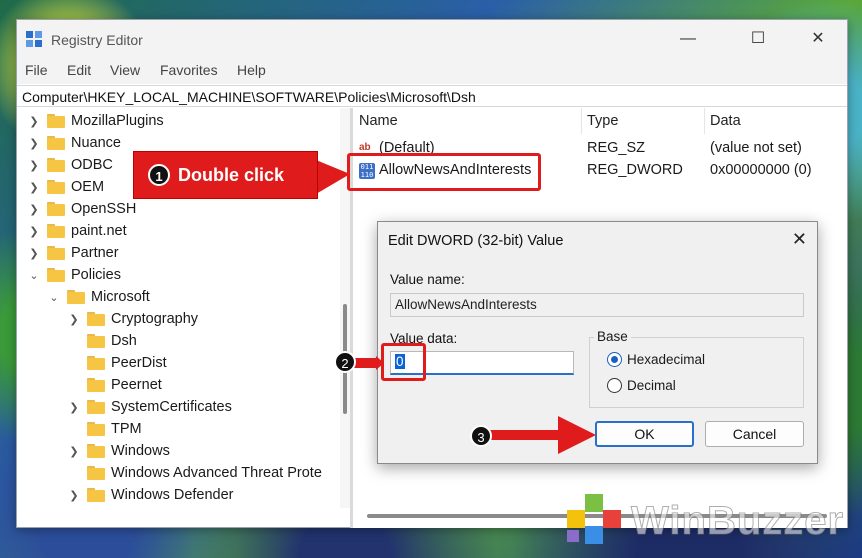 The height and width of the screenshot is (558, 862). Describe the element at coordinates (427, 279) in the screenshot. I see `value-name-label: Value name:` at that location.